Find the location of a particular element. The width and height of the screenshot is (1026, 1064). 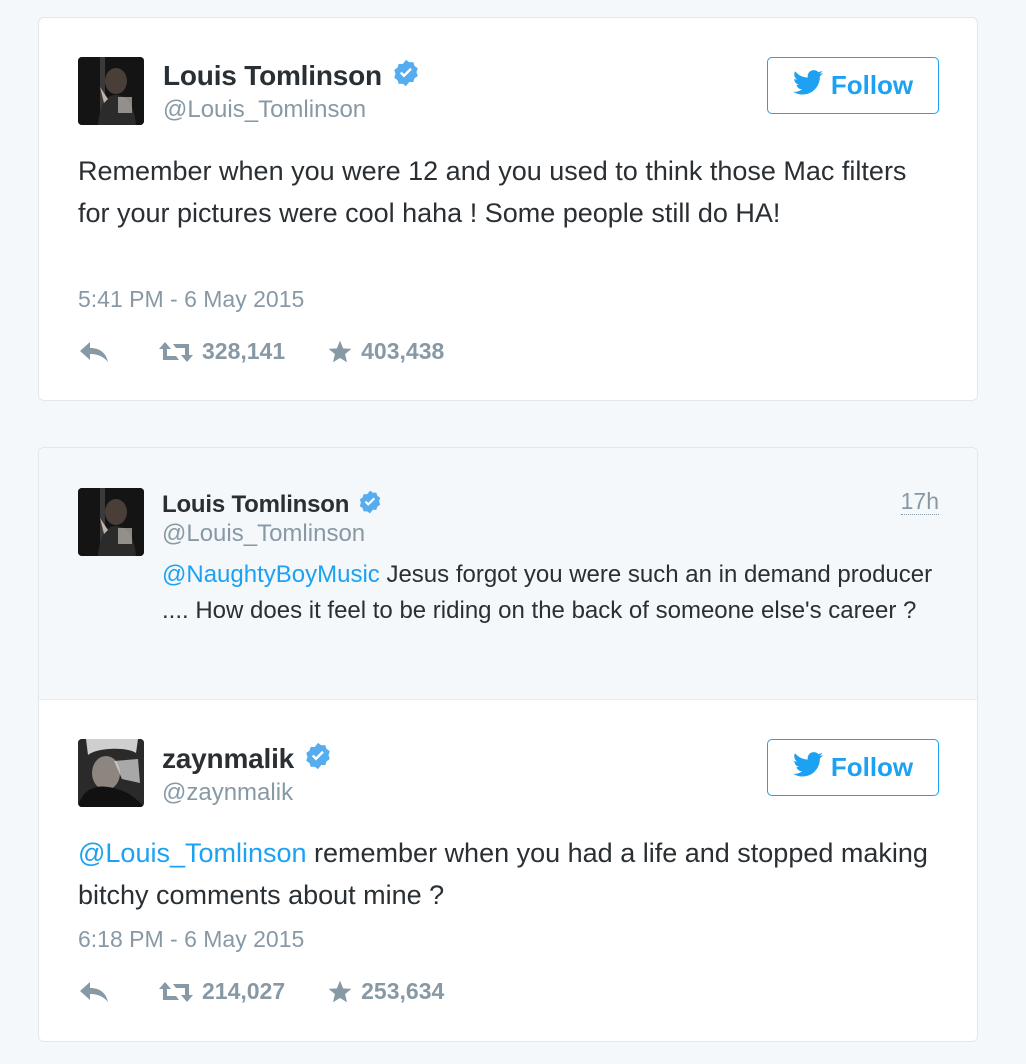

tweet-actions: 214,027 253,634 is located at coordinates (282, 991).